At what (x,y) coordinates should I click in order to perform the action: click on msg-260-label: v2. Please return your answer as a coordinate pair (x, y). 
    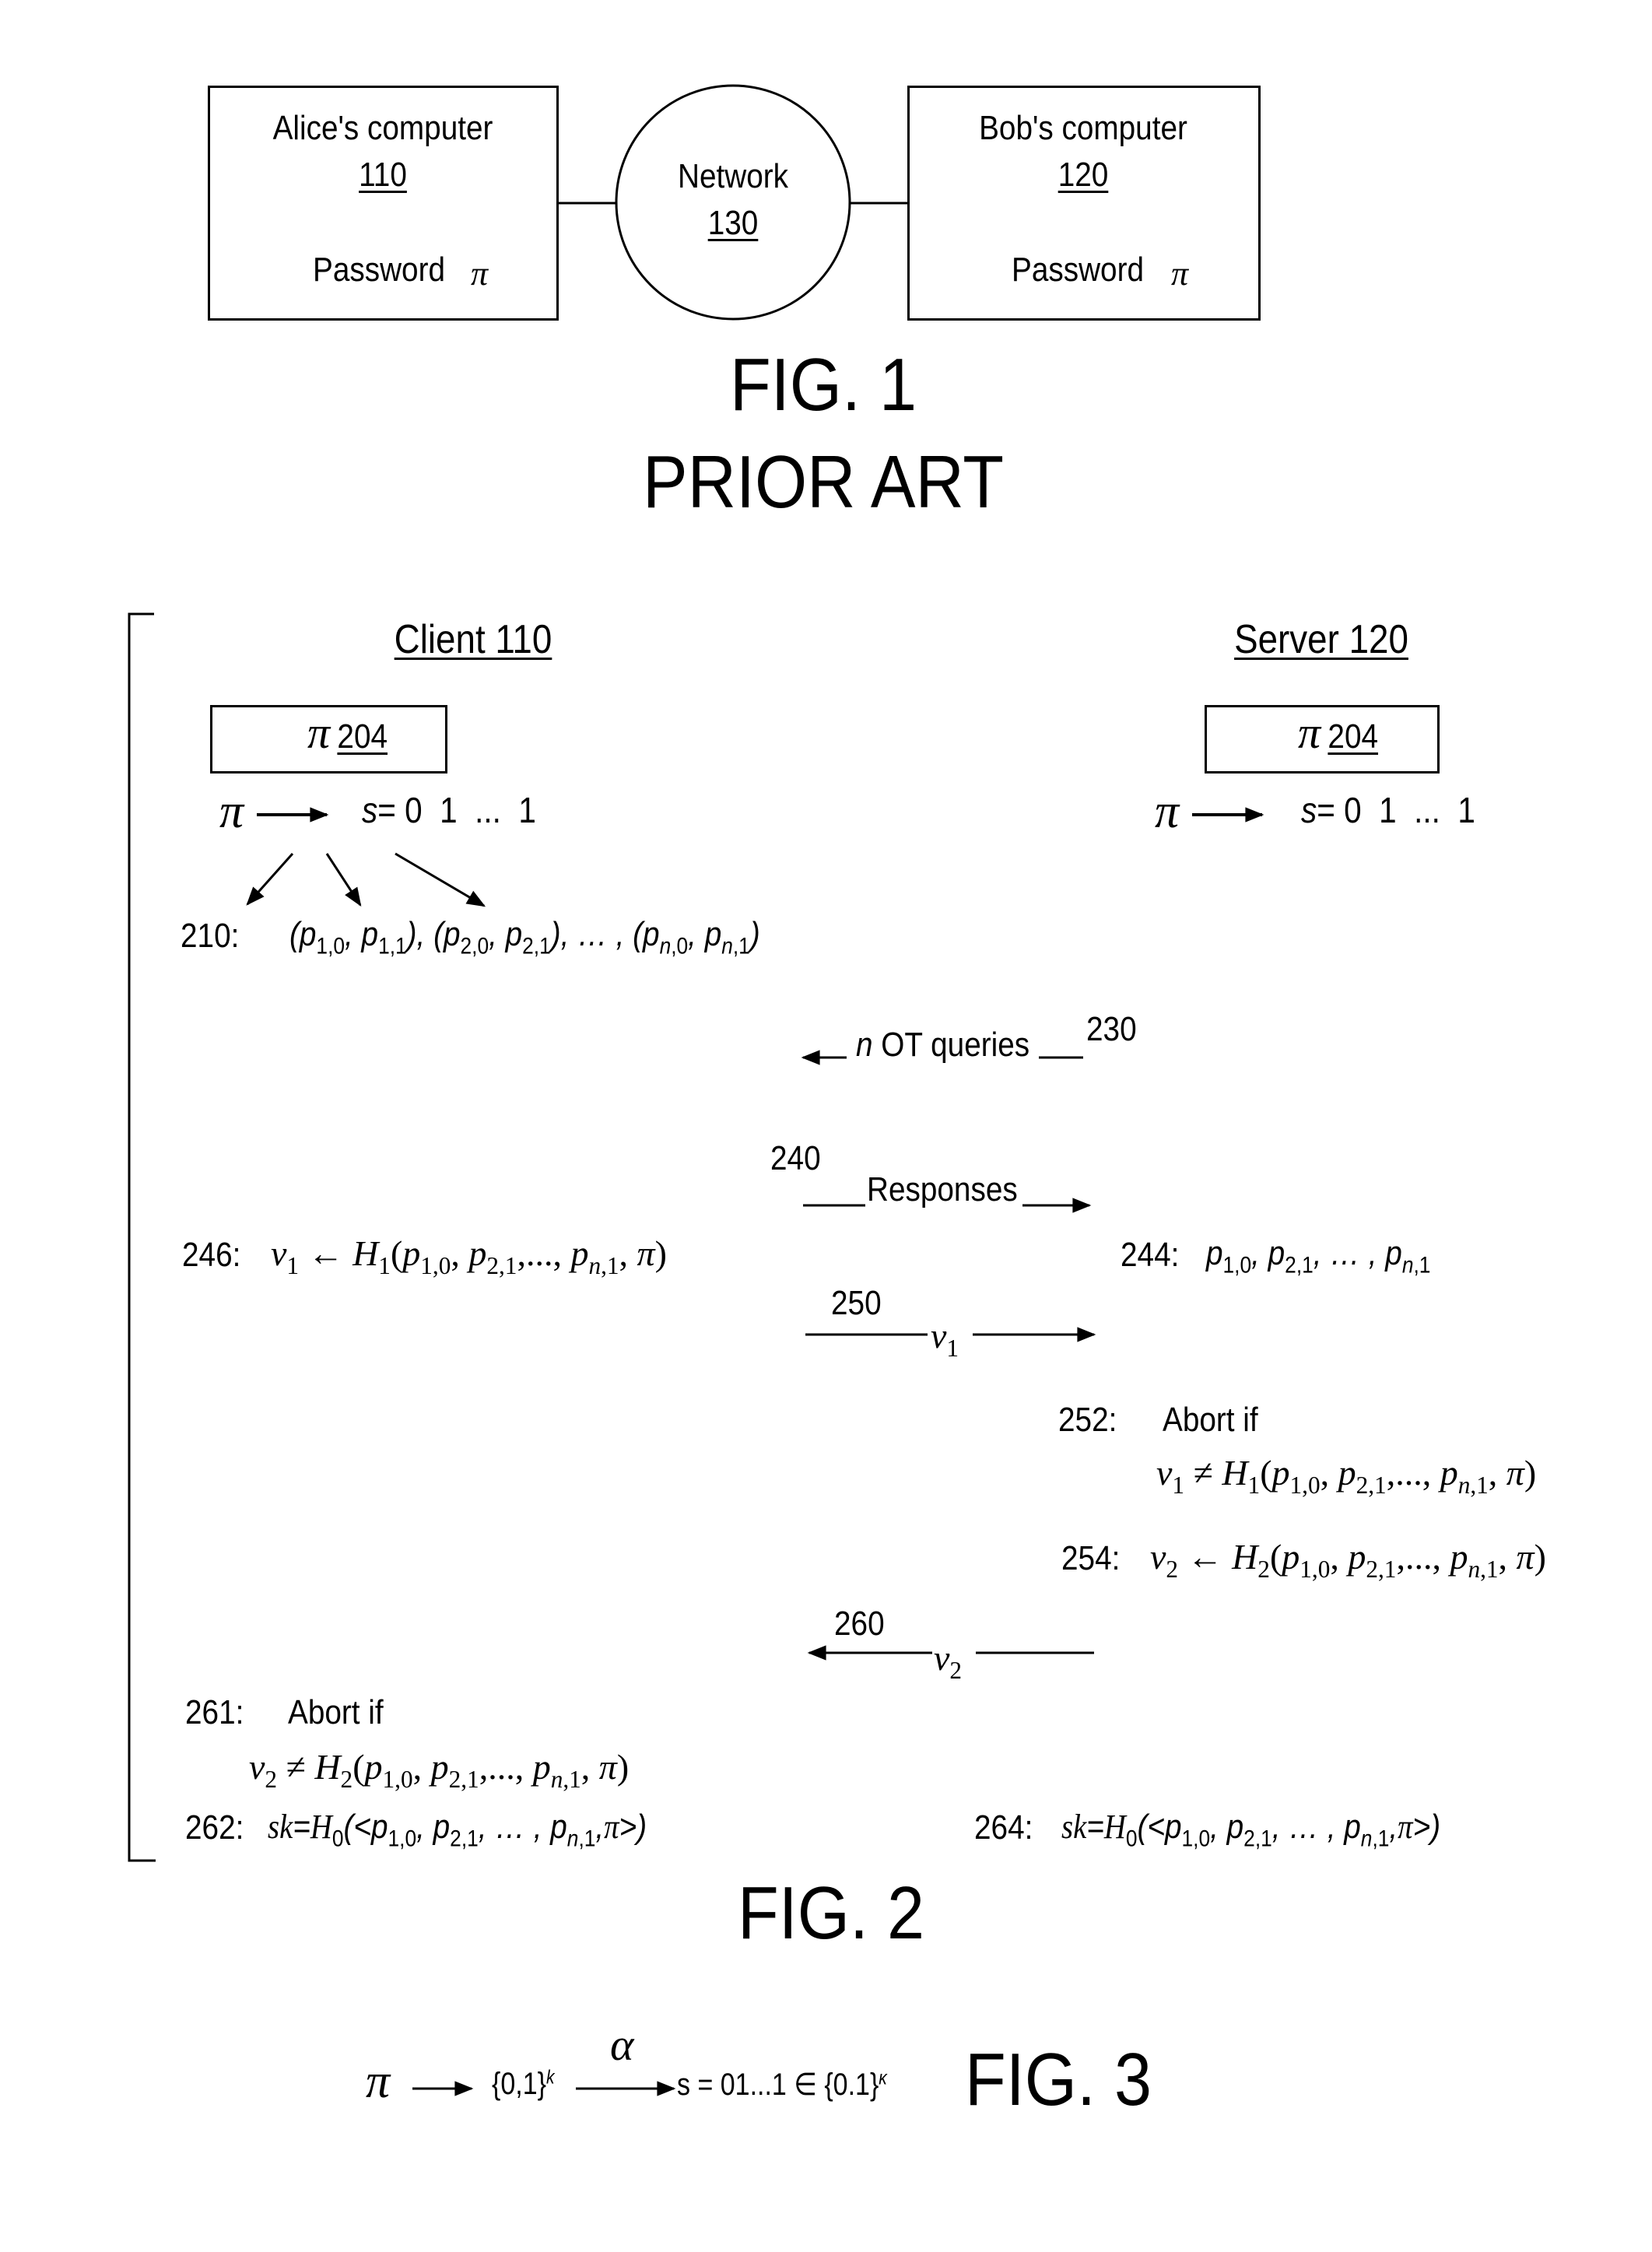
    Looking at the image, I should click on (949, 1661).